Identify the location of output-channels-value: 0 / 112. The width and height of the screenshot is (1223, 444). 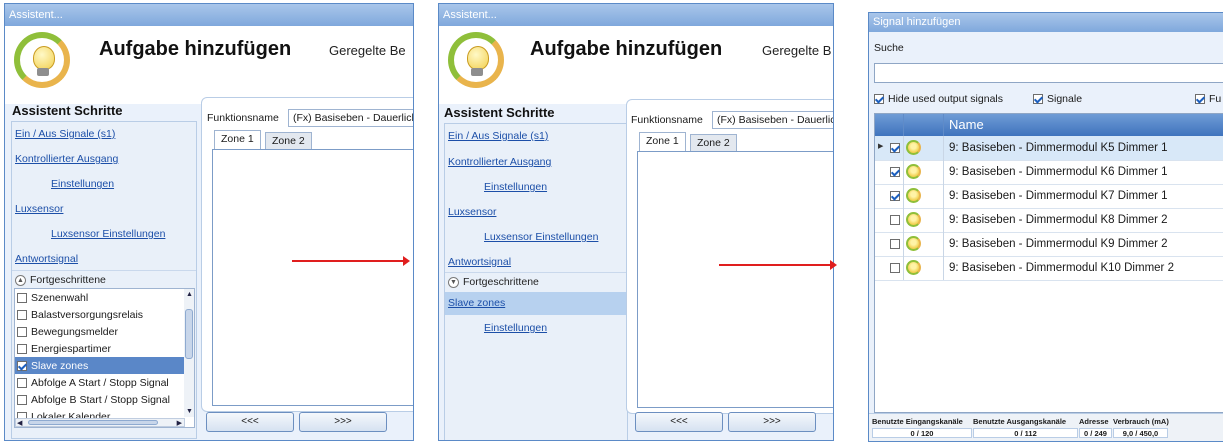
(1025, 433).